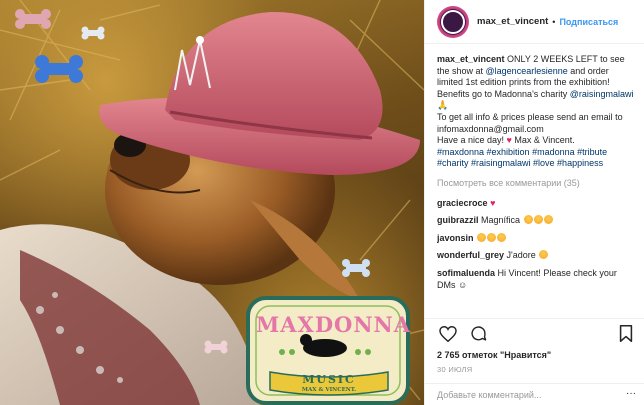 The height and width of the screenshot is (405, 644). What do you see at coordinates (493, 202) in the screenshot?
I see `heart-emoji-icon: ♥` at bounding box center [493, 202].